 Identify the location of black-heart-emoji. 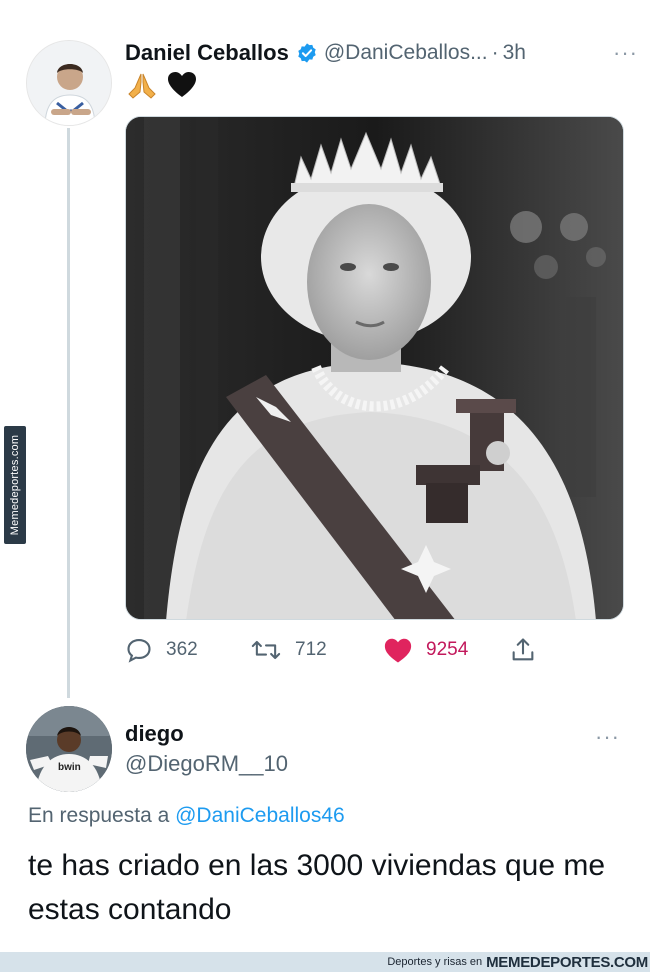
(182, 87).